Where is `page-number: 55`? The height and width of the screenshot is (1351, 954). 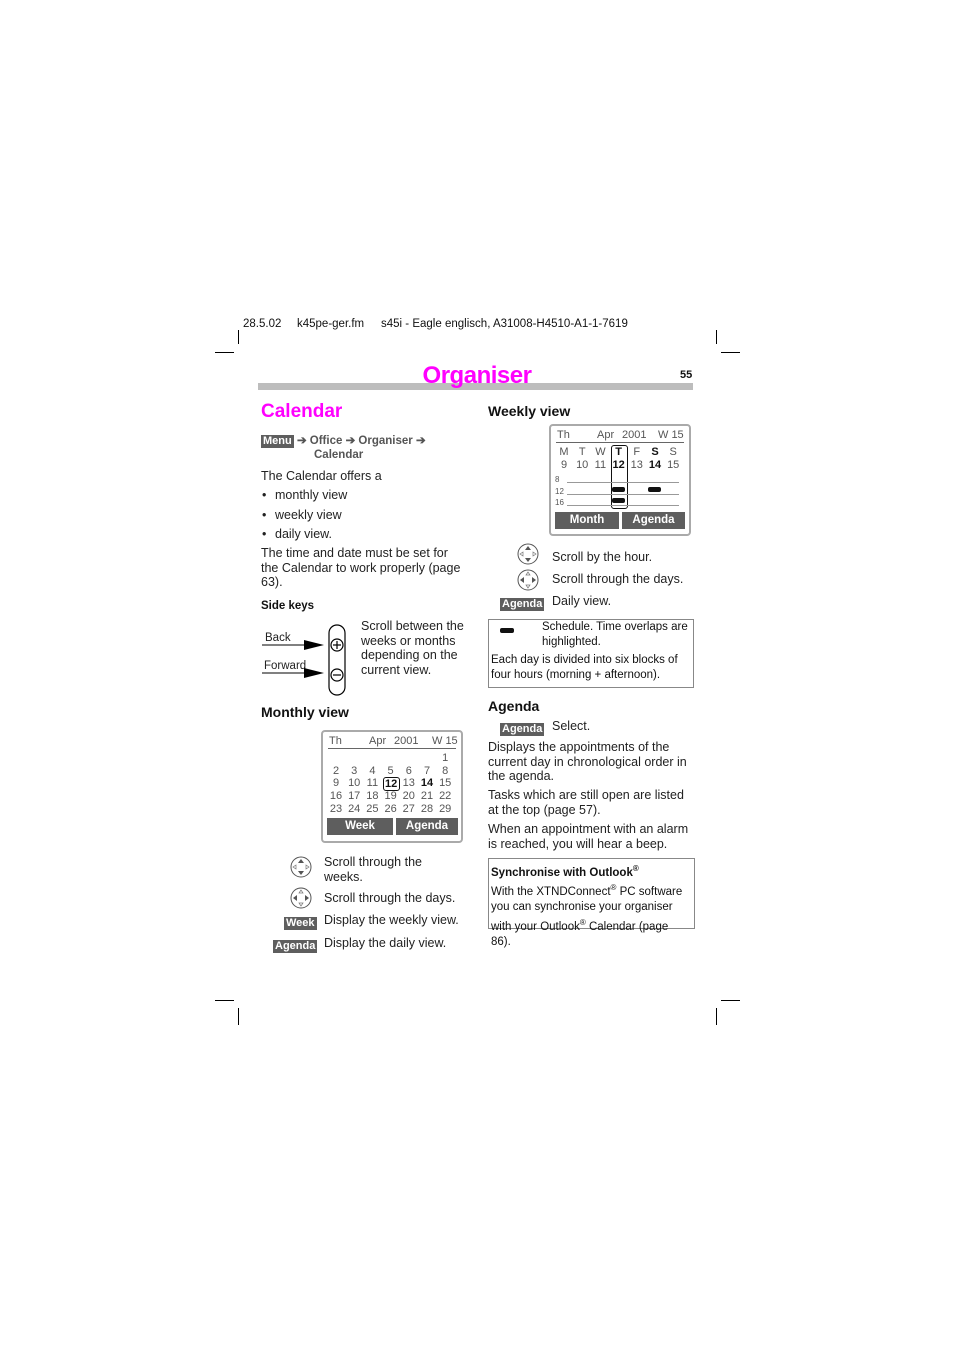 page-number: 55 is located at coordinates (686, 375).